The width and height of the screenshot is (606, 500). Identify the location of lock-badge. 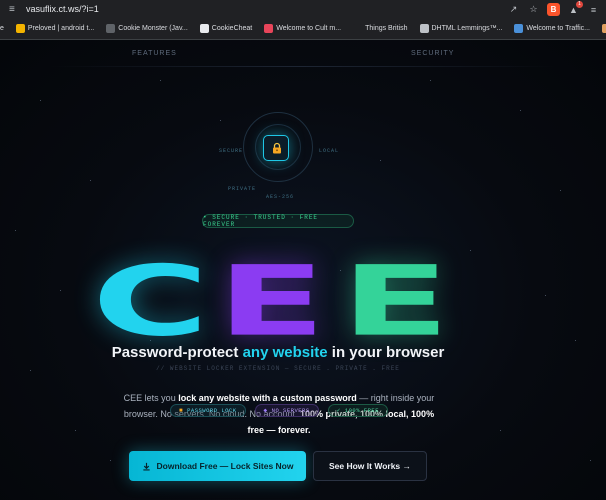
(276, 148).